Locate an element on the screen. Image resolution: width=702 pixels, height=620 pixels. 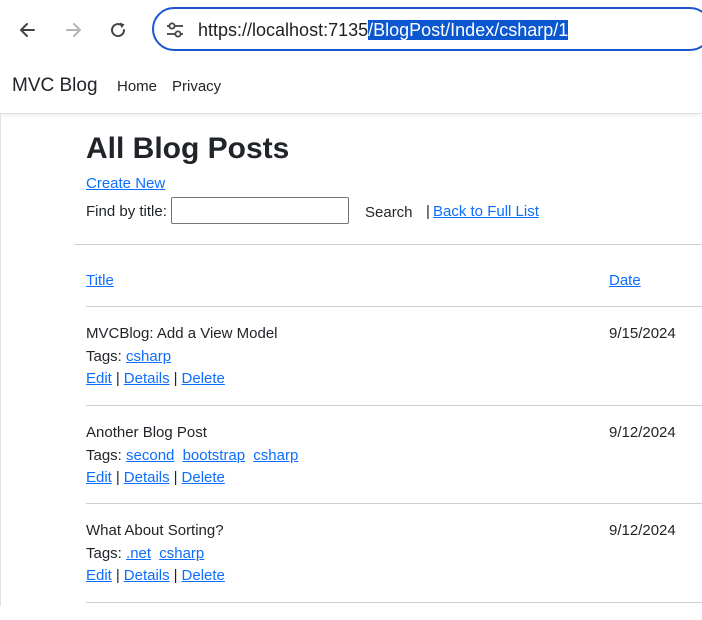
forward-arrow-icon is located at coordinates (73, 30).